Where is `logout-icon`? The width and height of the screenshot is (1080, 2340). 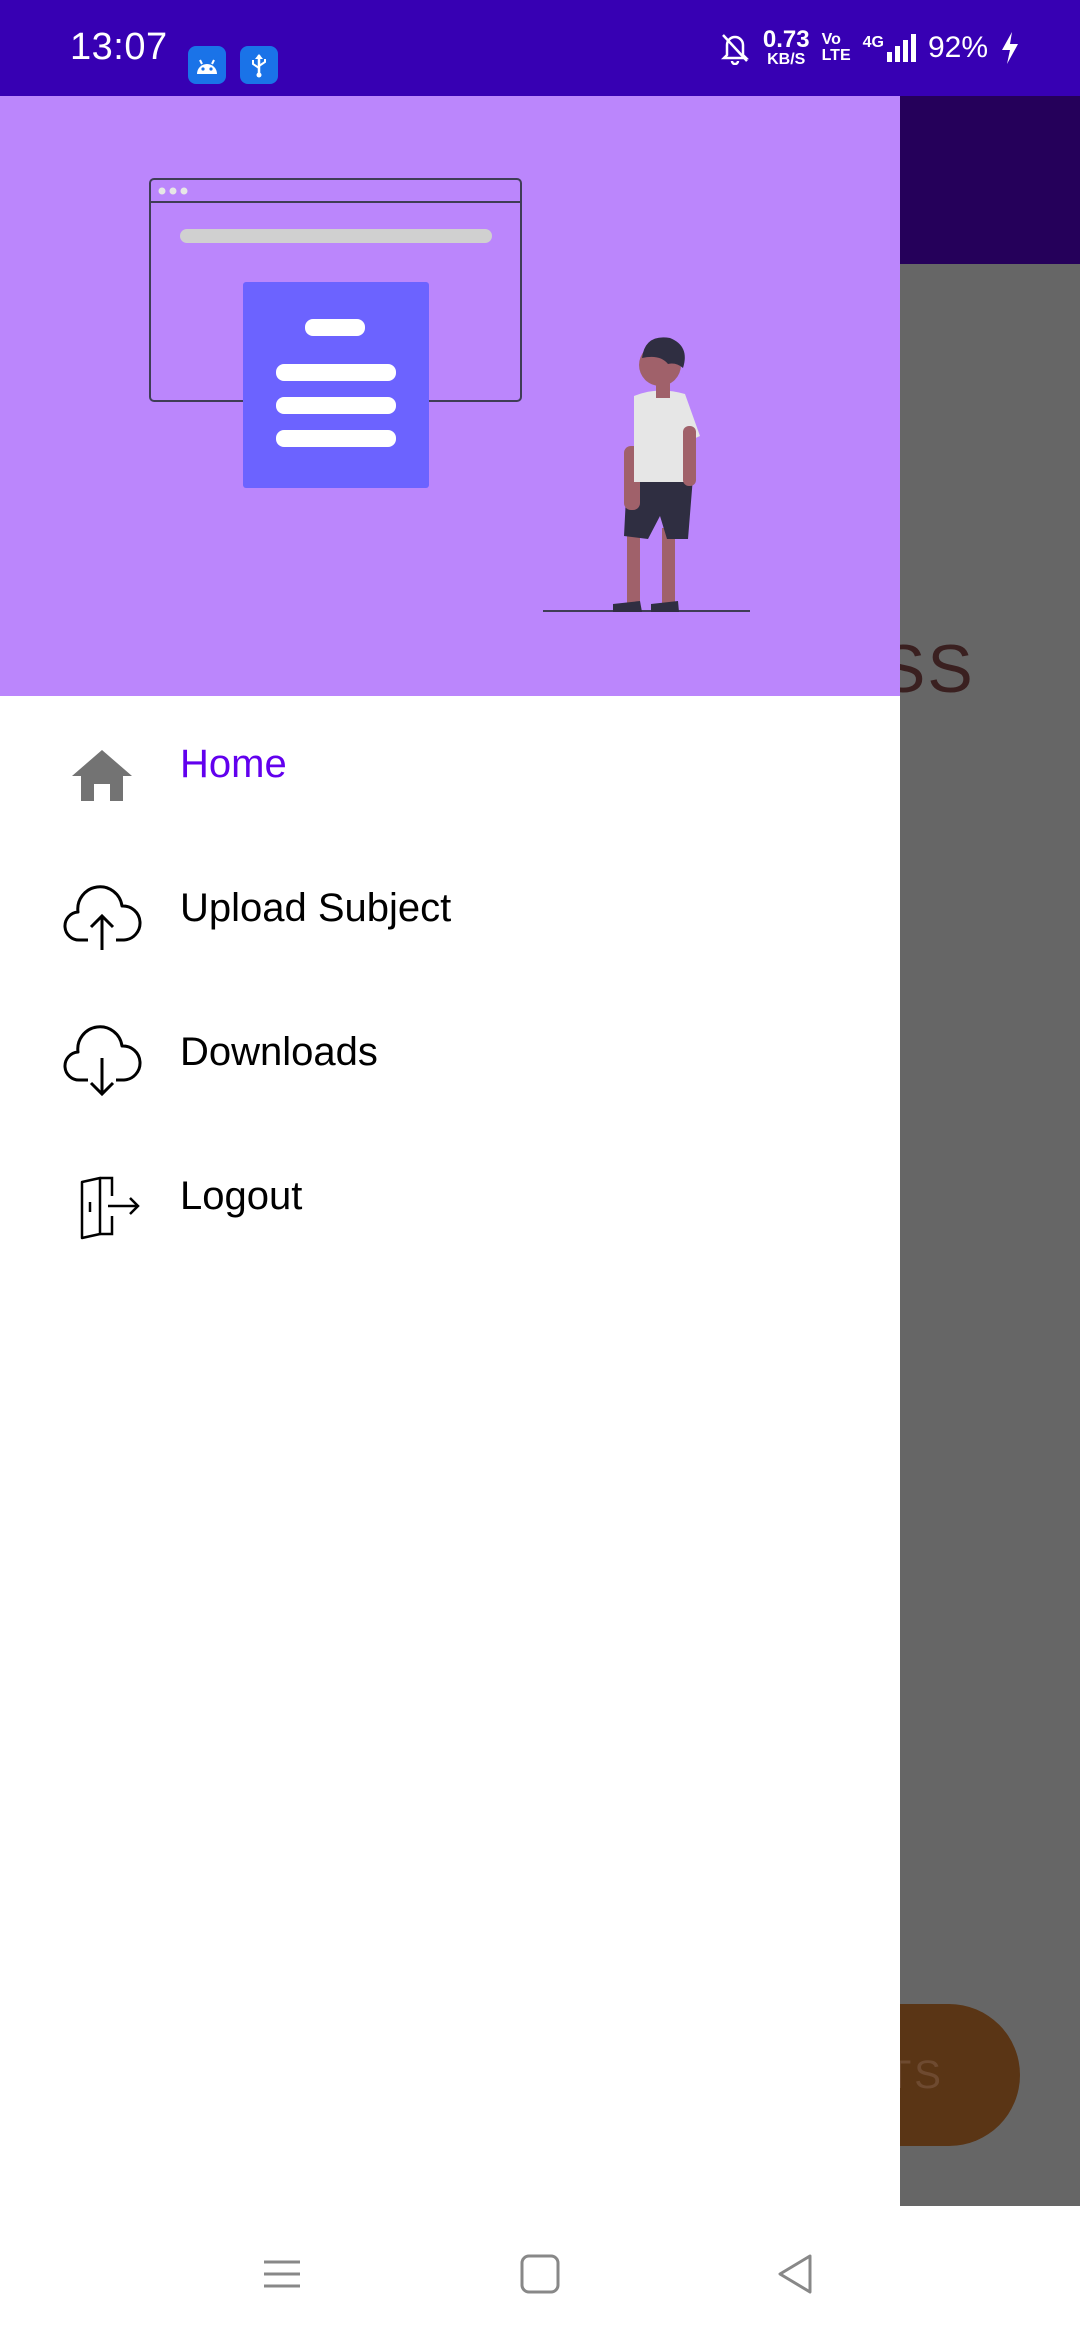 logout-icon is located at coordinates (110, 1208).